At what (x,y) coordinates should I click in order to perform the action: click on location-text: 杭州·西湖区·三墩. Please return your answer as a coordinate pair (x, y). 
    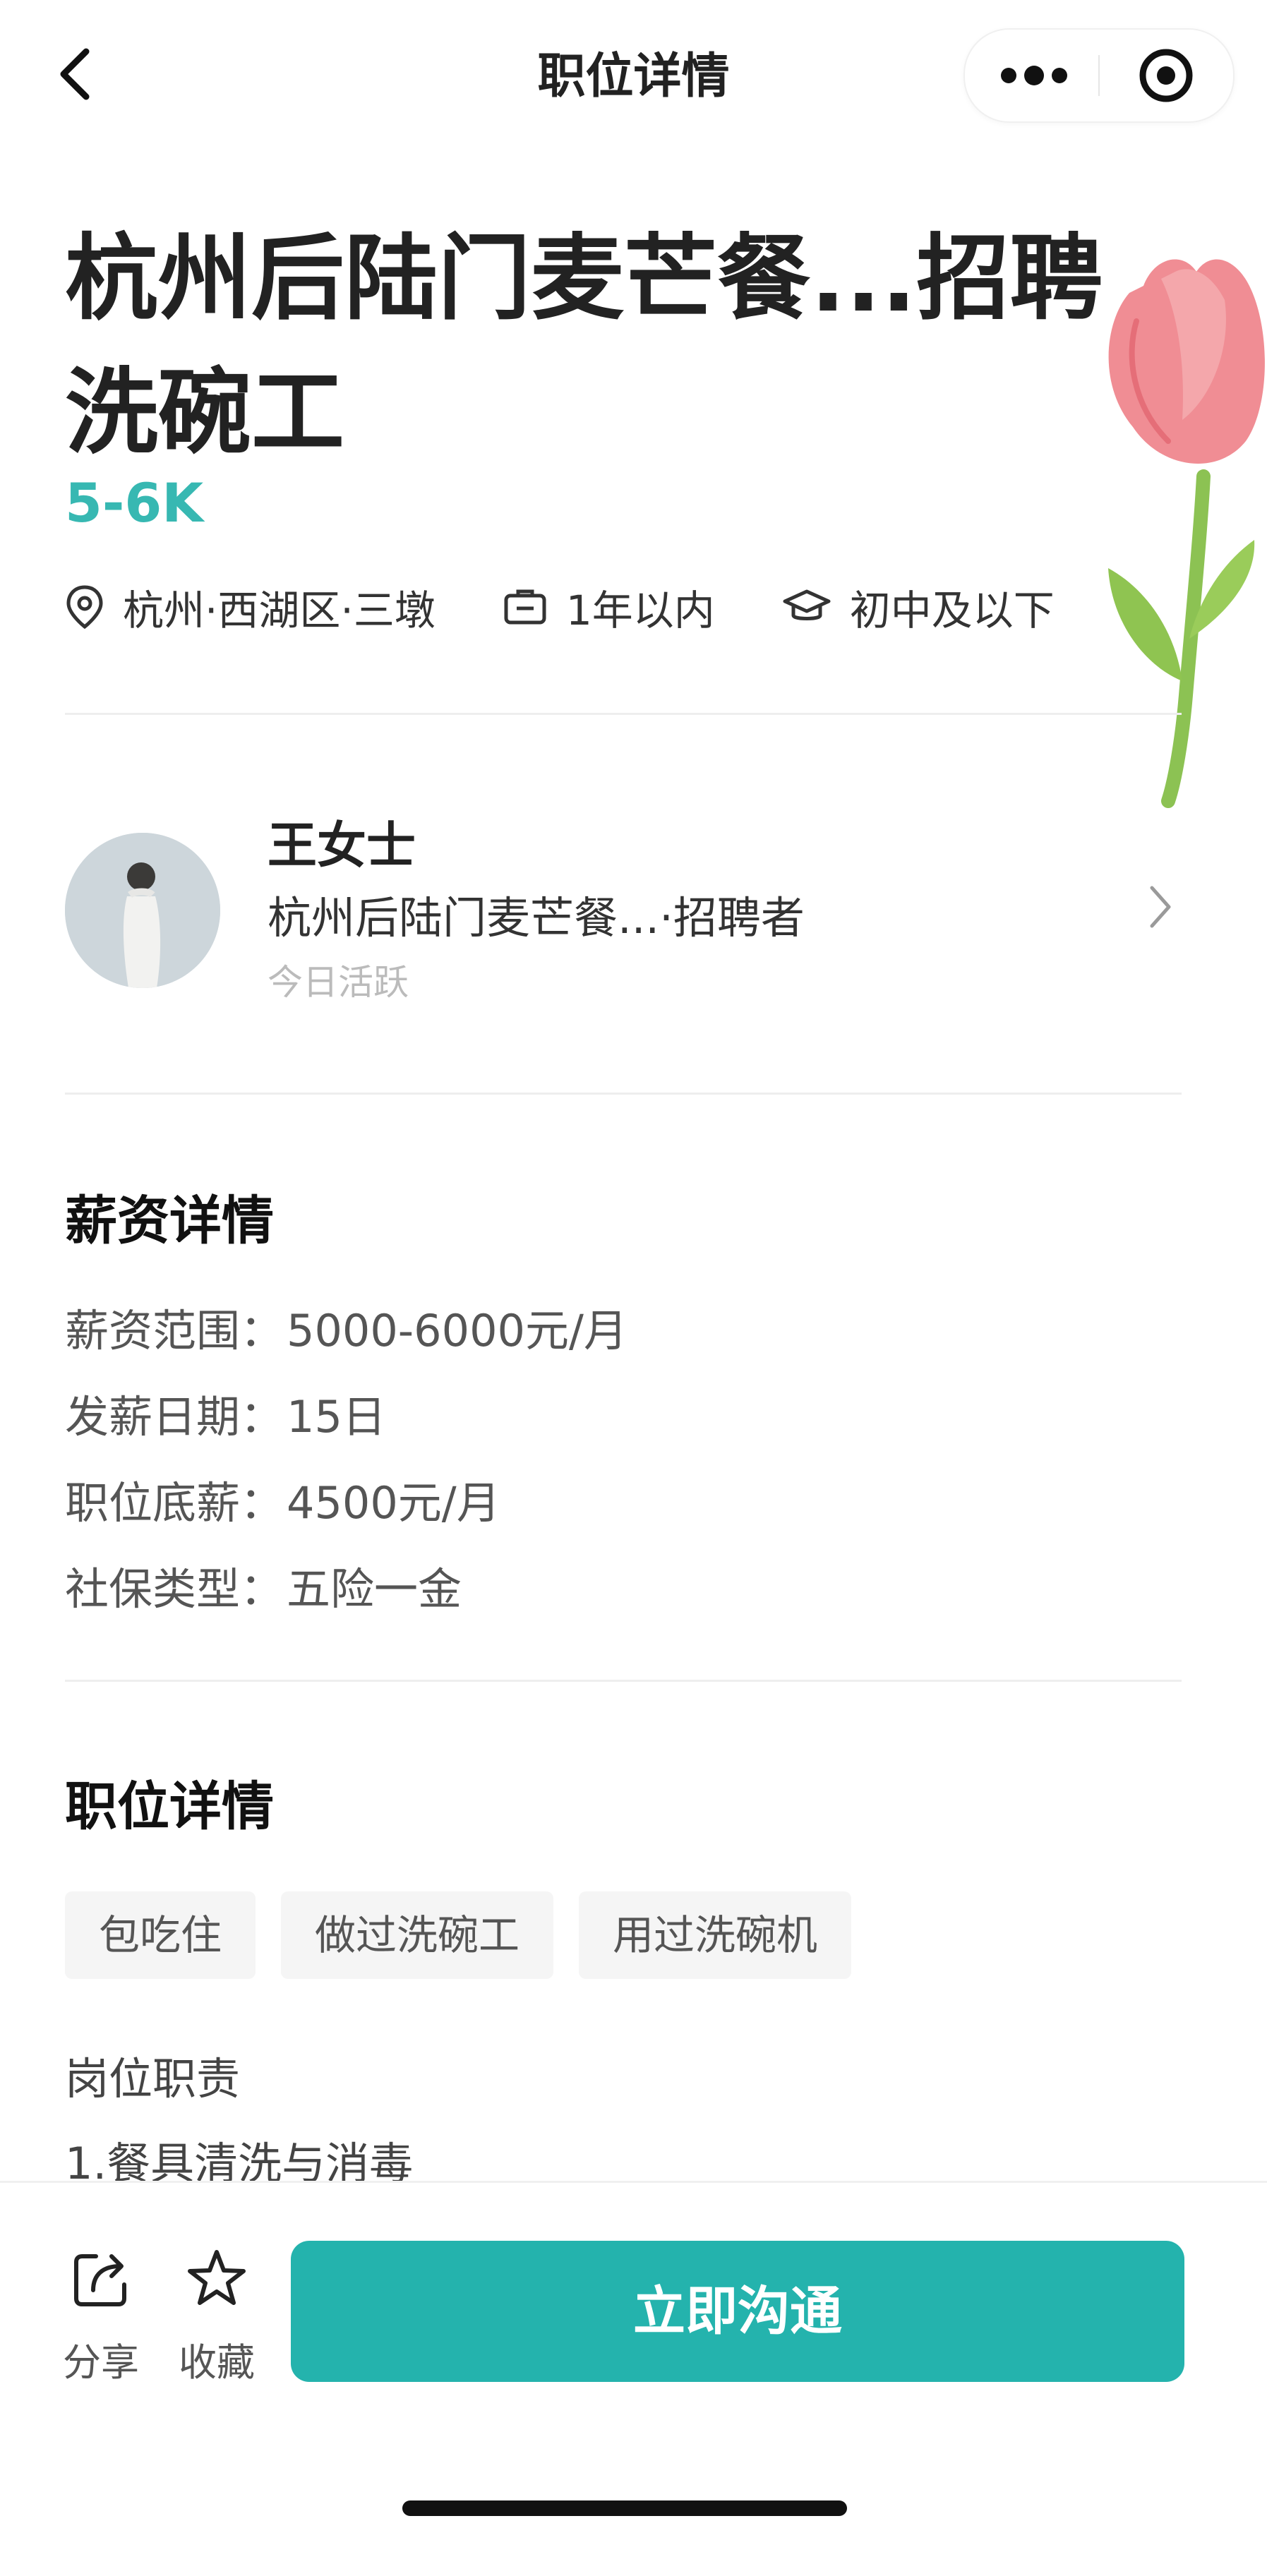
    Looking at the image, I should click on (279, 610).